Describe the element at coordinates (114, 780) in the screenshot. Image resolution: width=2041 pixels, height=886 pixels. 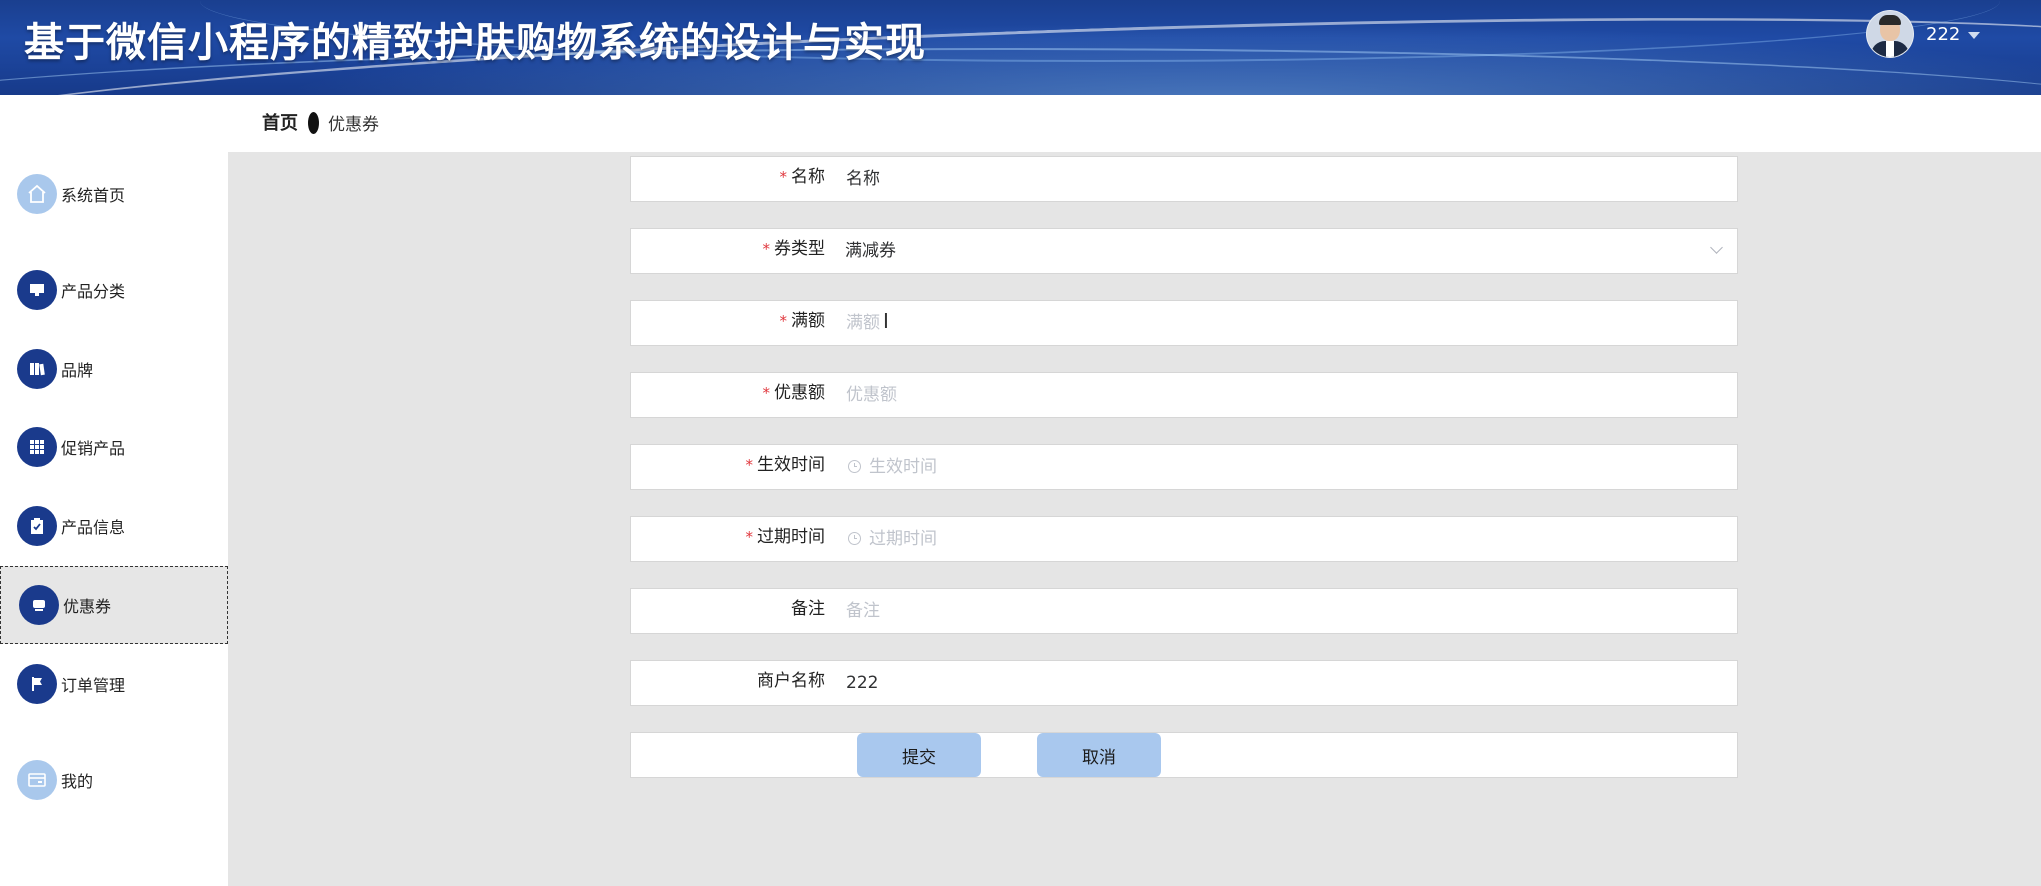
I see `sidebar-item-mine: 我的` at that location.